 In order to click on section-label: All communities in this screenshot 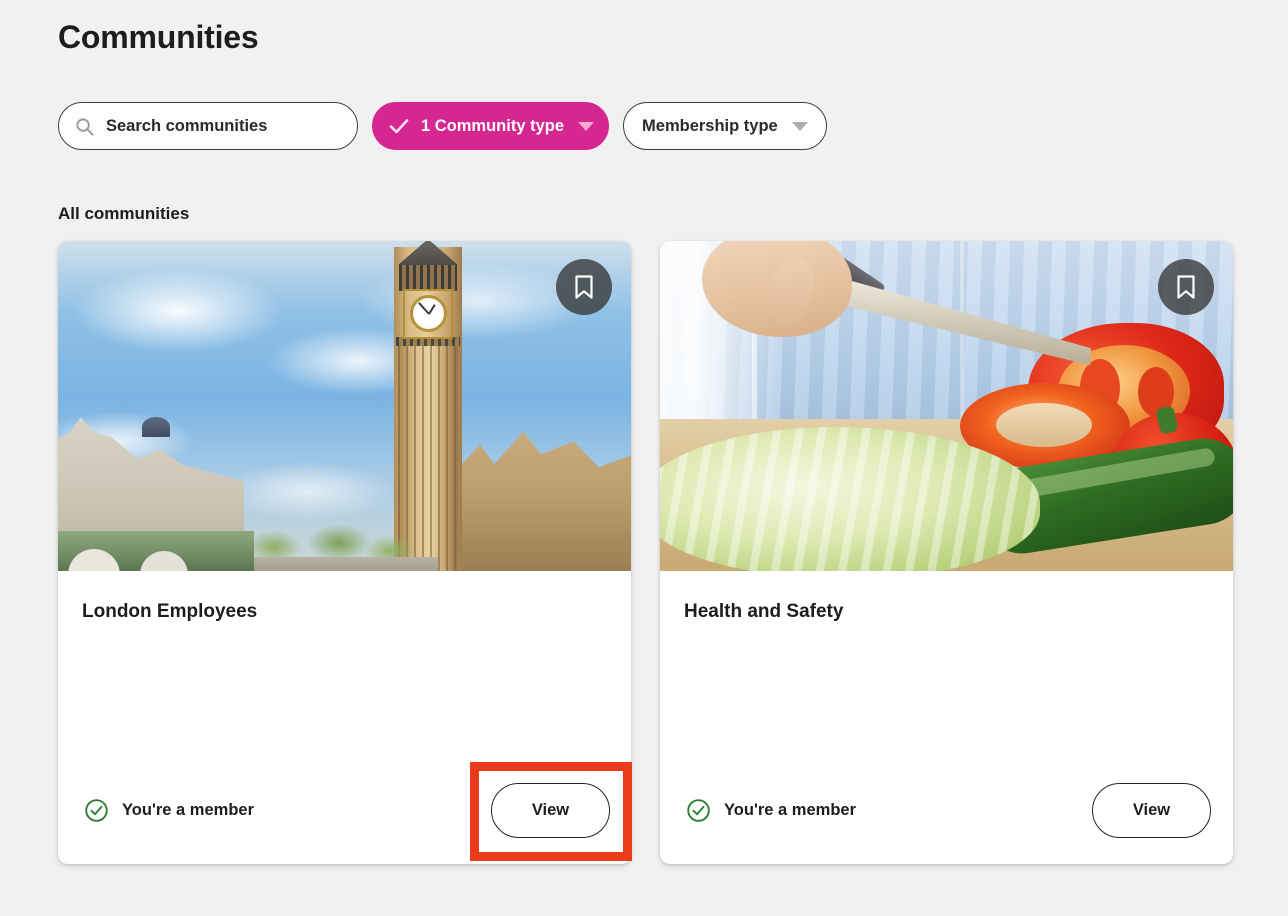, I will do `click(124, 213)`.